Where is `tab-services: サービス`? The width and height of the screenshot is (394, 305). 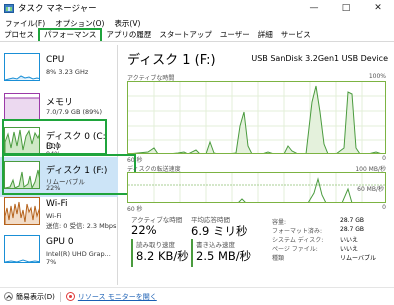
tab-services: サービス is located at coordinates (296, 35).